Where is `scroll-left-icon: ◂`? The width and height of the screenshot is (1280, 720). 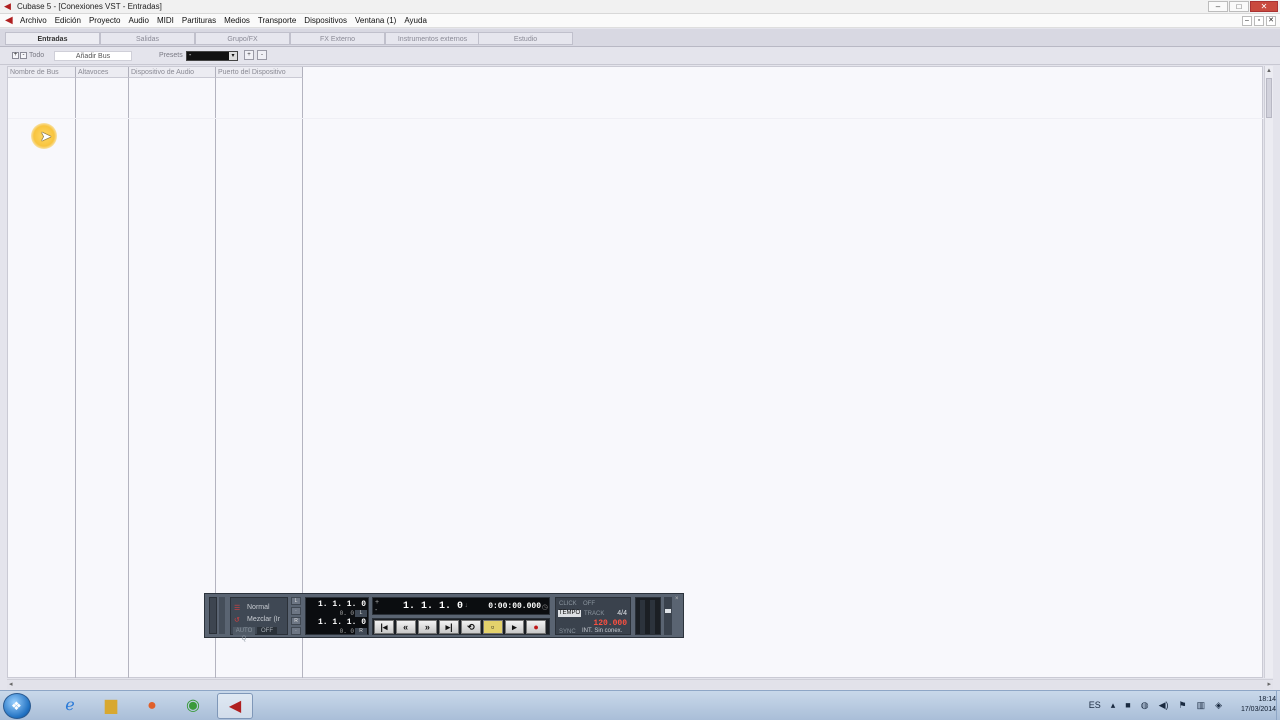 scroll-left-icon: ◂ is located at coordinates (11, 684).